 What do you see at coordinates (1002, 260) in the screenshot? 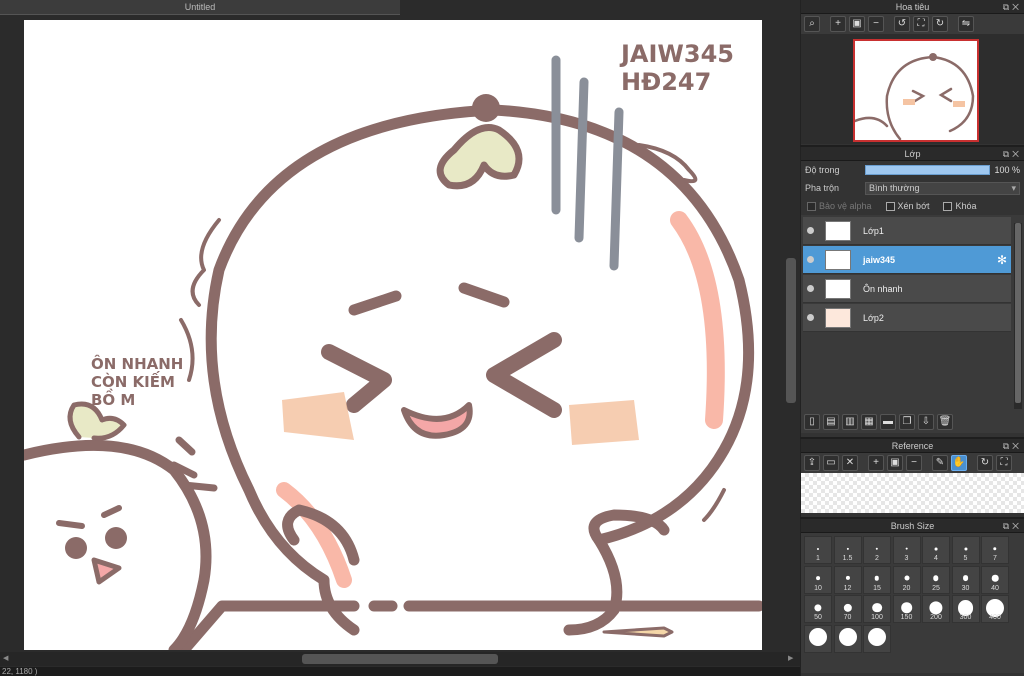
I see `gear-icon: ✻` at bounding box center [1002, 260].